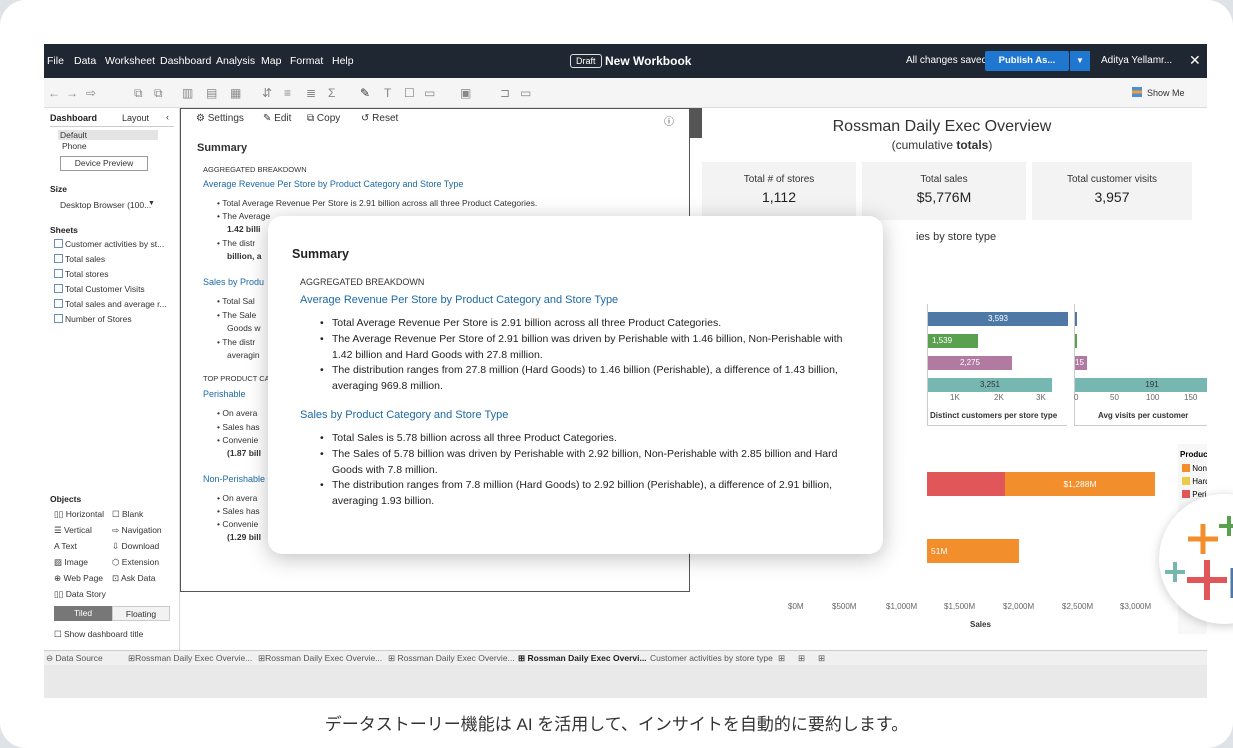 Image resolution: width=1233 pixels, height=748 pixels. Describe the element at coordinates (98, 634) in the screenshot. I see `show-title-checkbox: ☐ Show dashboard title` at that location.